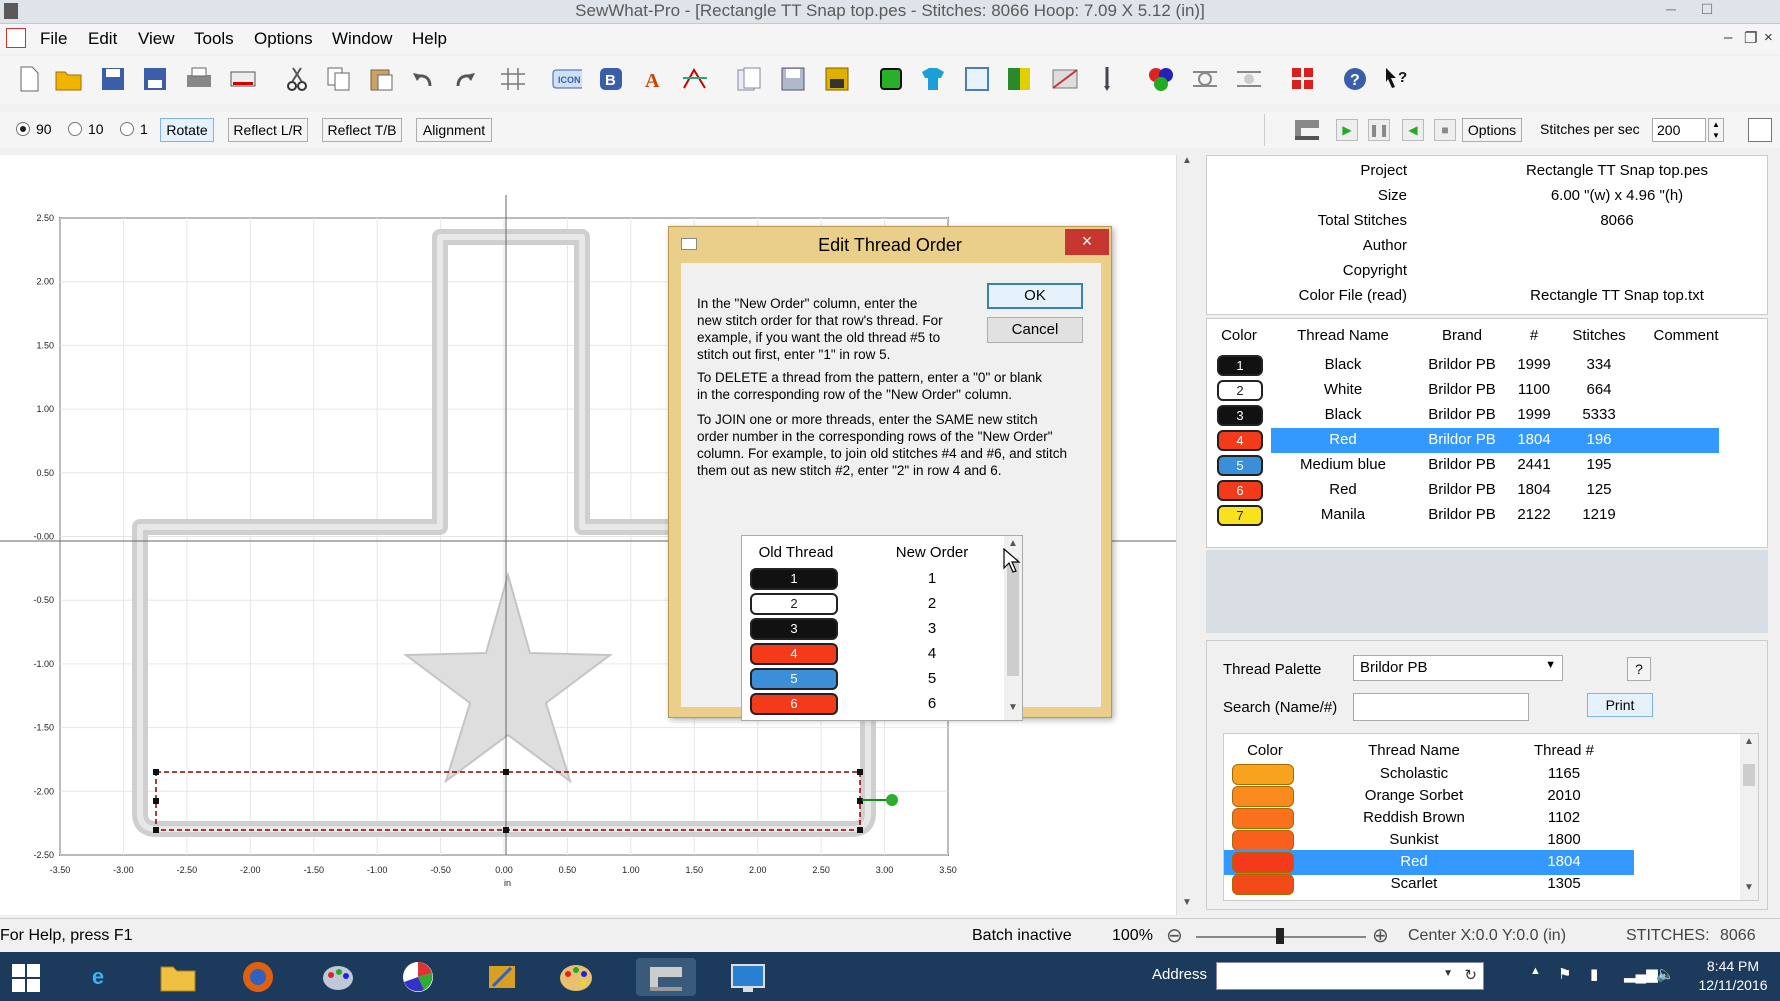  What do you see at coordinates (1733, 976) in the screenshot?
I see `taskbar-clock: 8:44 PM 12/11/2016` at bounding box center [1733, 976].